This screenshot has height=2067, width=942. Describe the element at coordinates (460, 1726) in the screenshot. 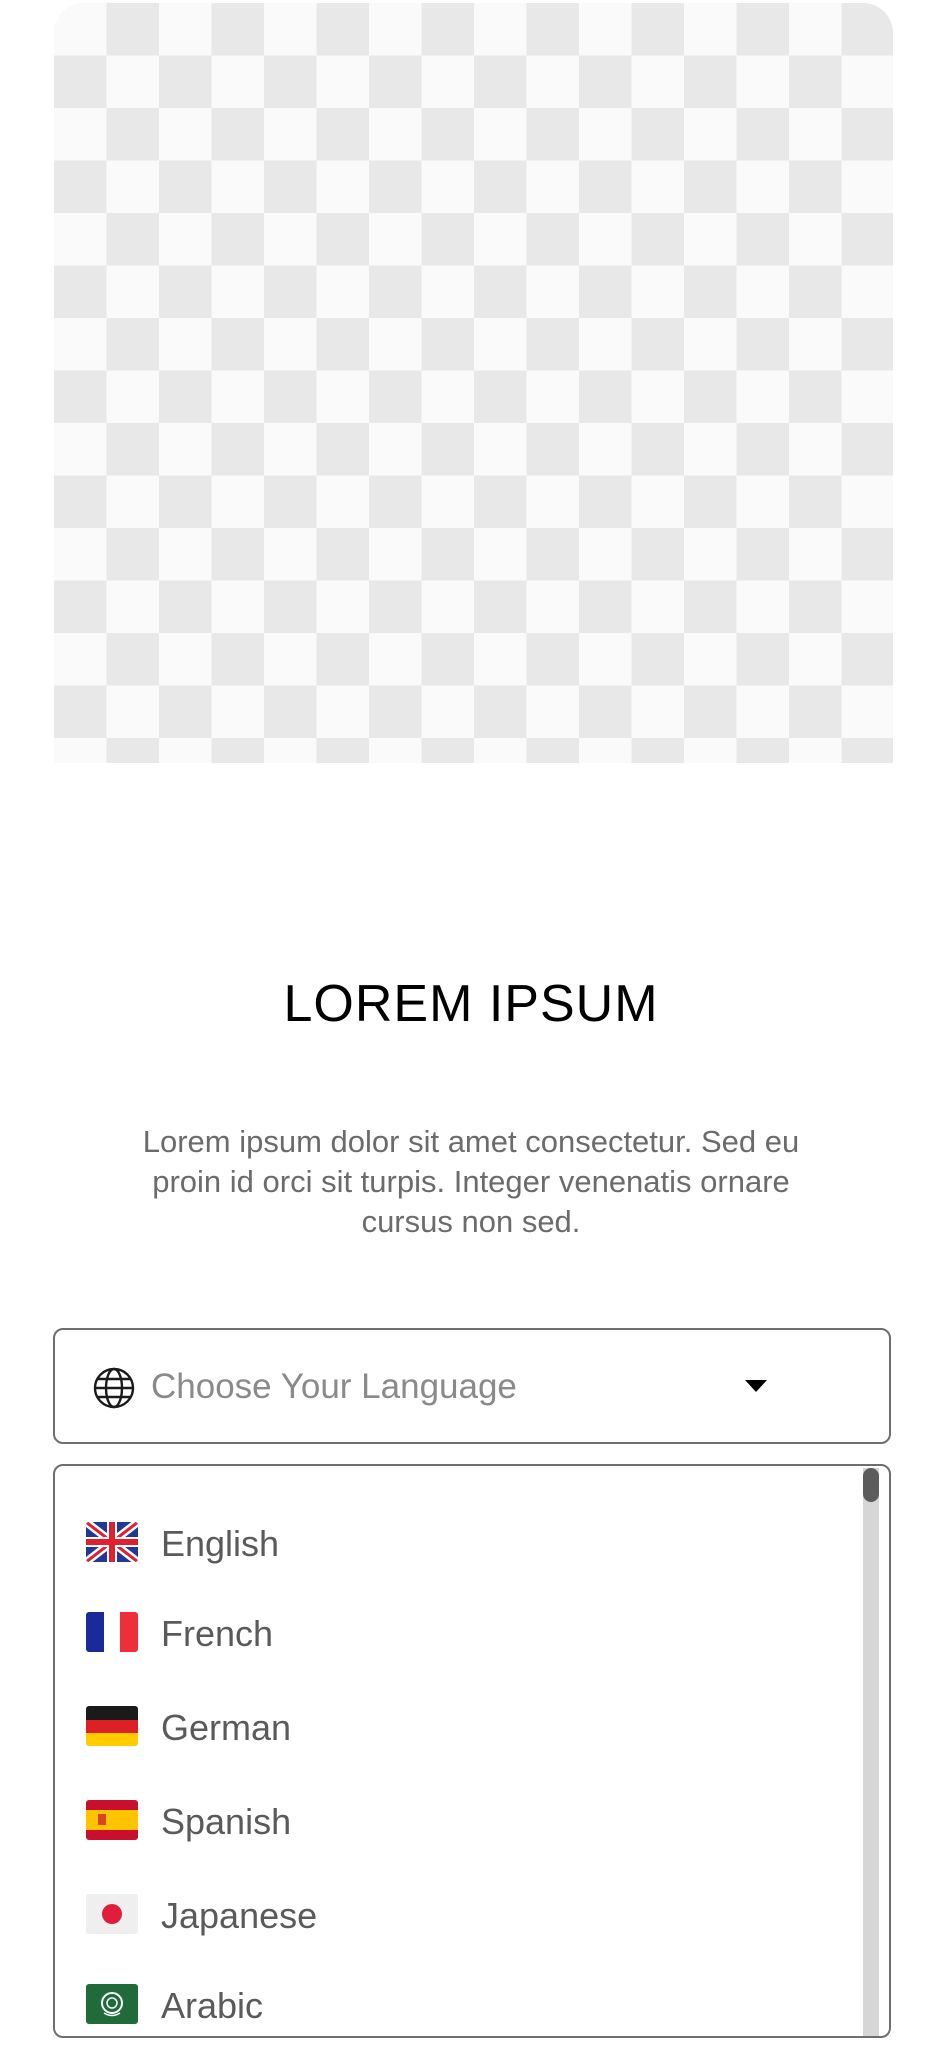

I see `language-option-german: German` at that location.